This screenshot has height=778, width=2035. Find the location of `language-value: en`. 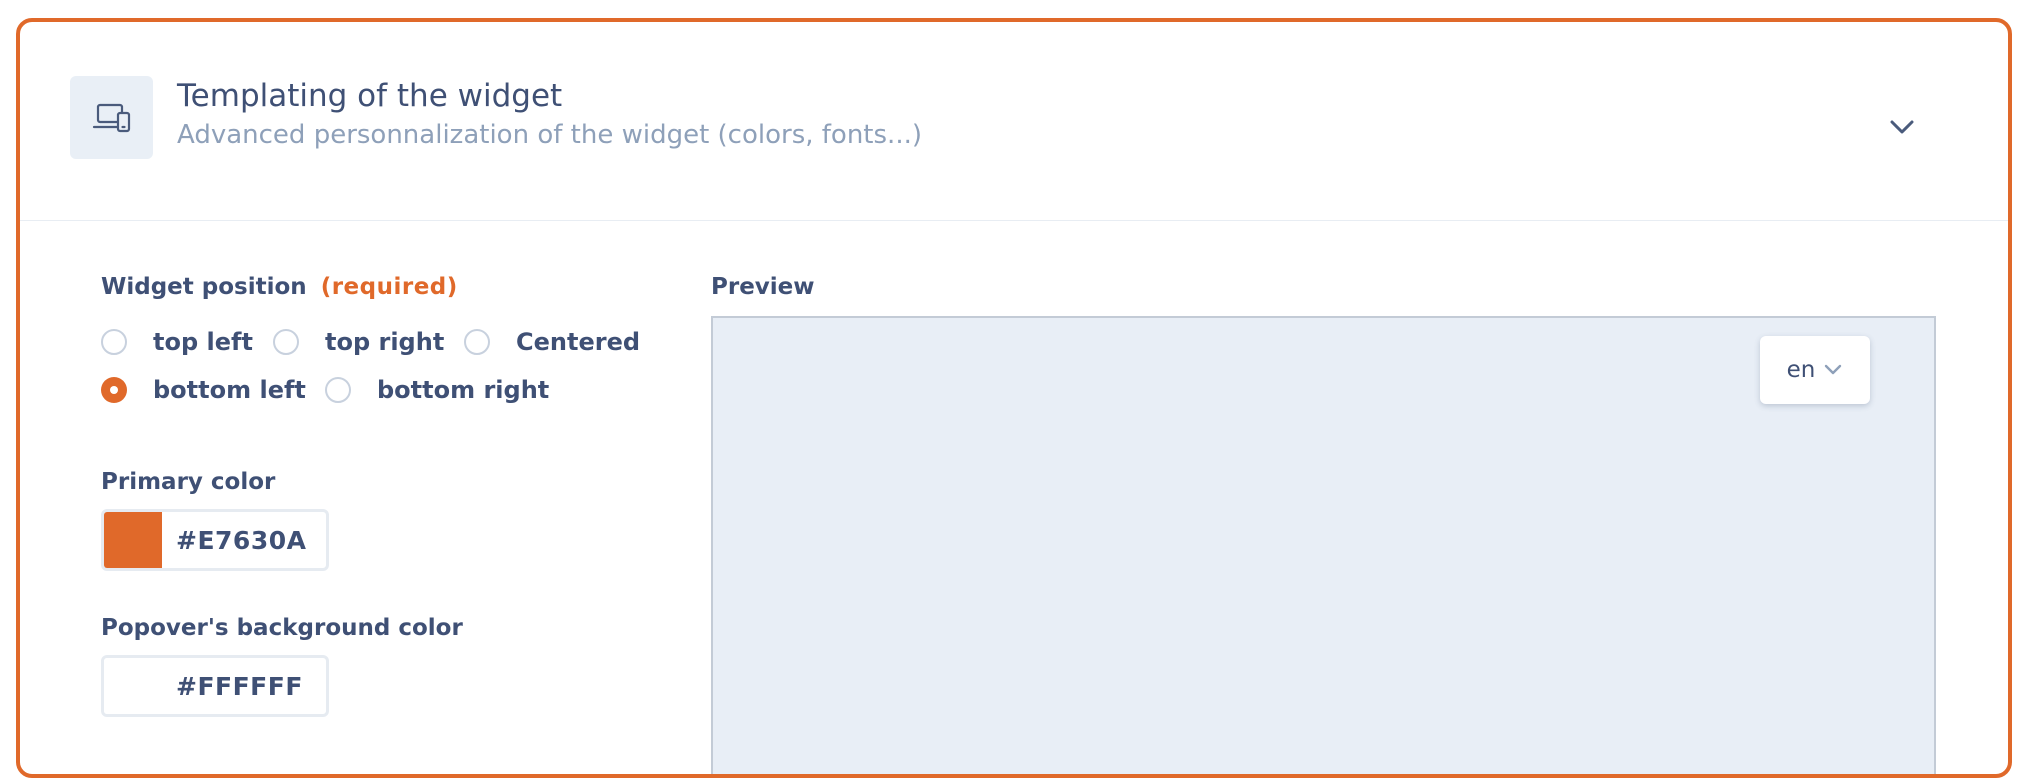

language-value: en is located at coordinates (1801, 370).